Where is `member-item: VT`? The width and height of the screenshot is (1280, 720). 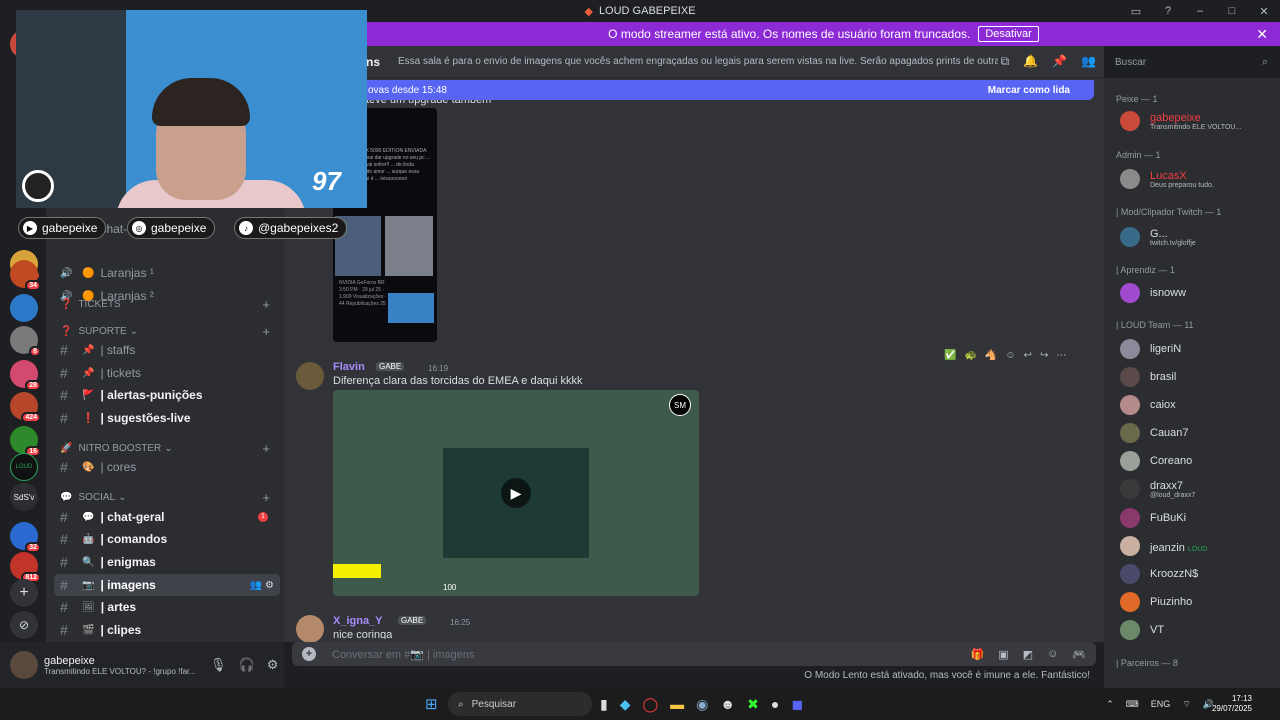 member-item: VT is located at coordinates (1200, 630).